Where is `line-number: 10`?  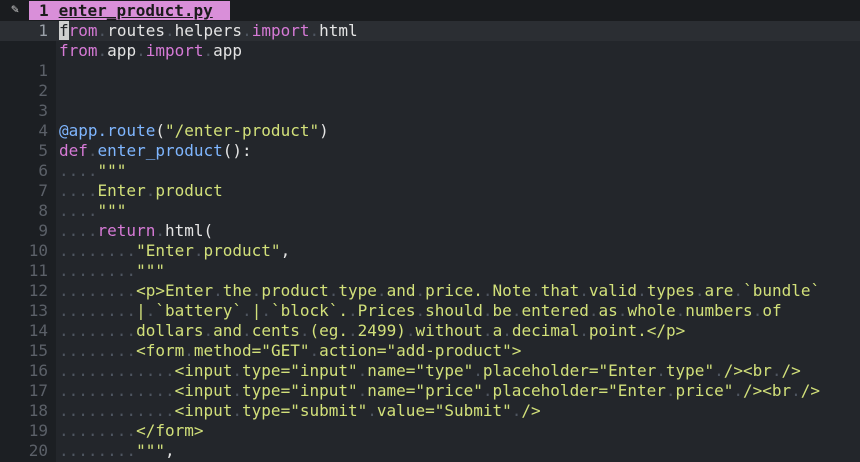
line-number: 10 is located at coordinates (38, 250).